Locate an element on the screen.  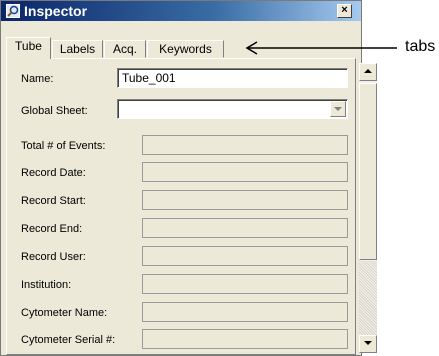
cytometer-name-field is located at coordinates (245, 312).